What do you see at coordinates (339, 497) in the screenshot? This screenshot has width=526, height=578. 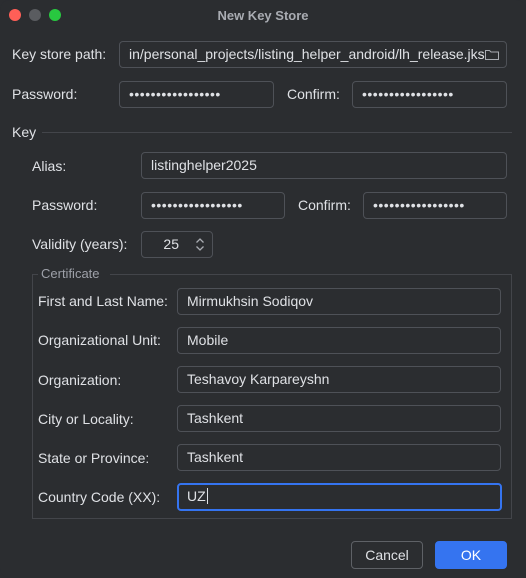 I see `country-code-input: UZ` at bounding box center [339, 497].